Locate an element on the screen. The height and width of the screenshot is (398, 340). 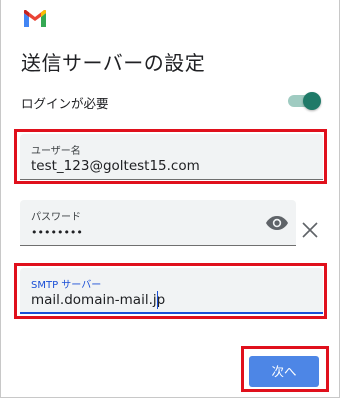
password-field: パスワード •••••••• is located at coordinates (158, 223).